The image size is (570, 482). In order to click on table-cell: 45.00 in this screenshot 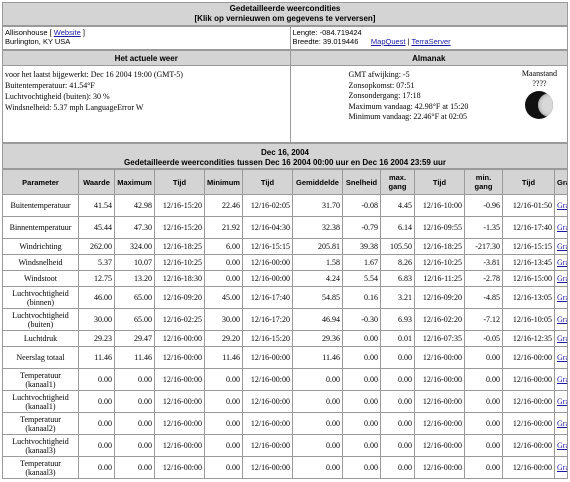, I will do `click(223, 297)`.